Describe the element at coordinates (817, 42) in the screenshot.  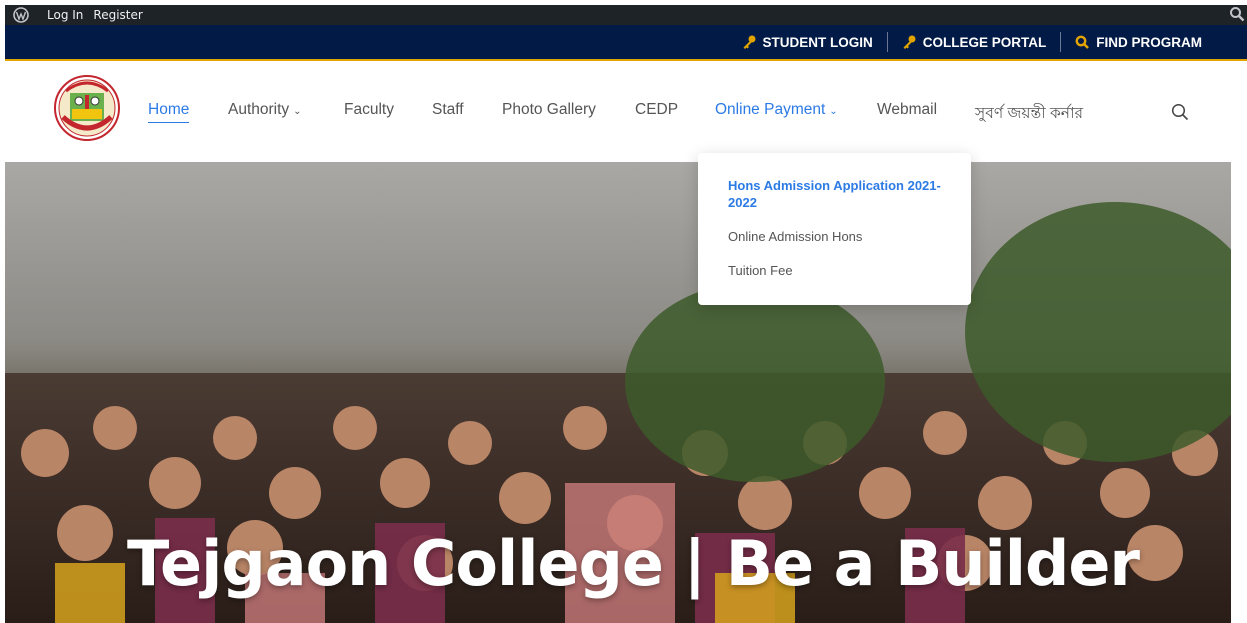
I see `student-login-label: STUDENT LOGIN` at that location.